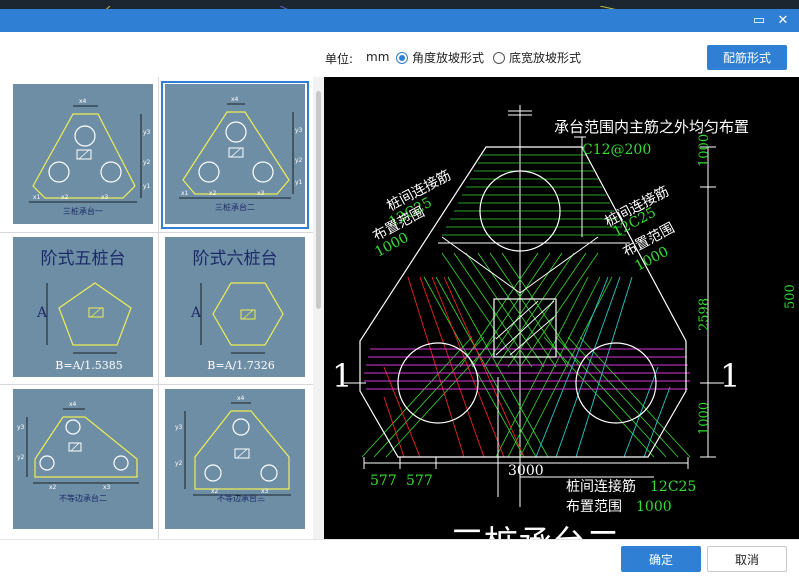 Image resolution: width=799 pixels, height=584 pixels. I want to click on dialog-title-bar: ▭ ✕, so click(399, 20).